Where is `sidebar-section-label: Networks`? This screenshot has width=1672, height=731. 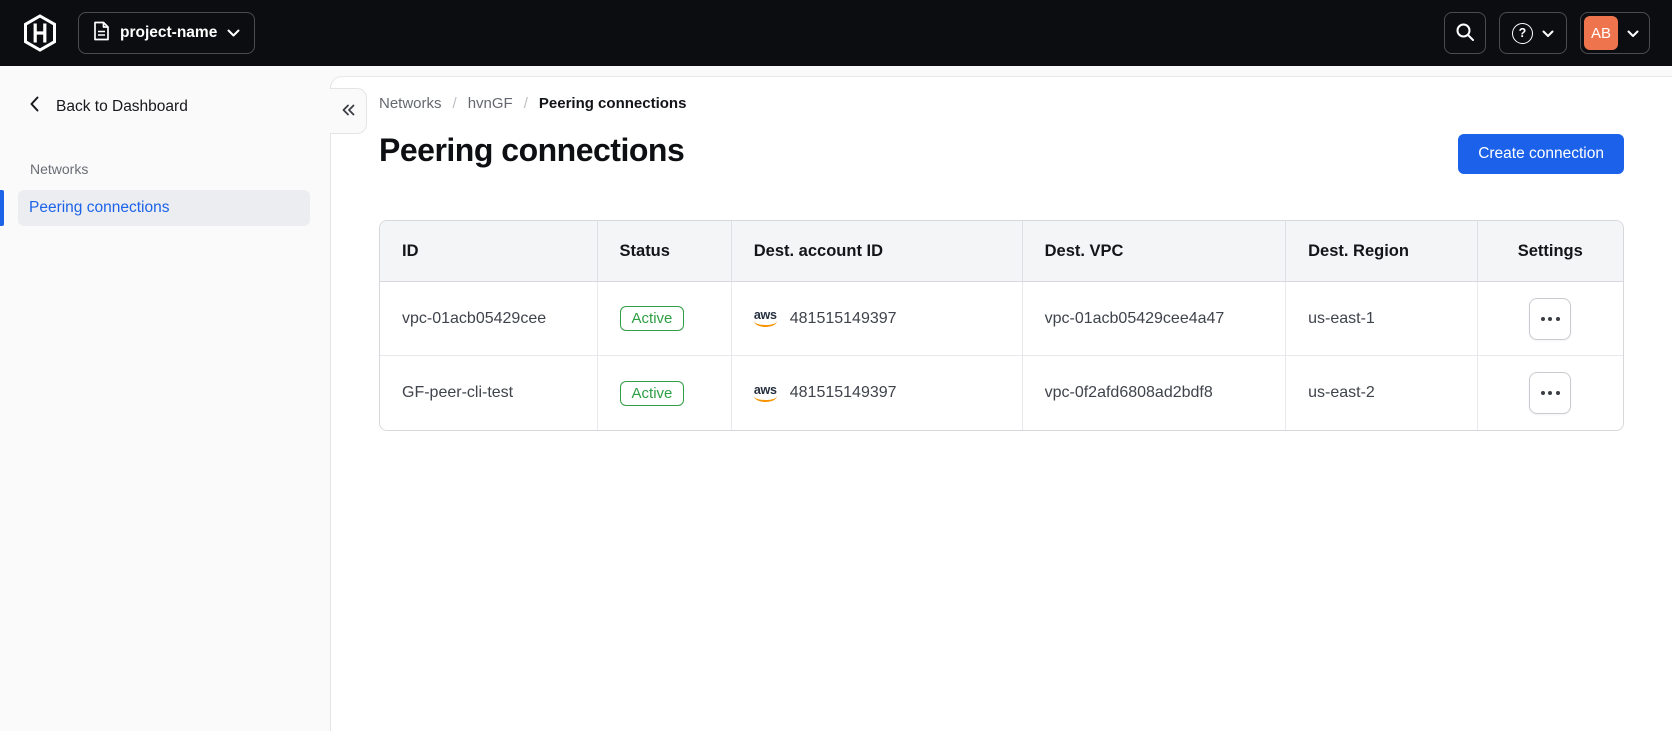 sidebar-section-label: Networks is located at coordinates (59, 169).